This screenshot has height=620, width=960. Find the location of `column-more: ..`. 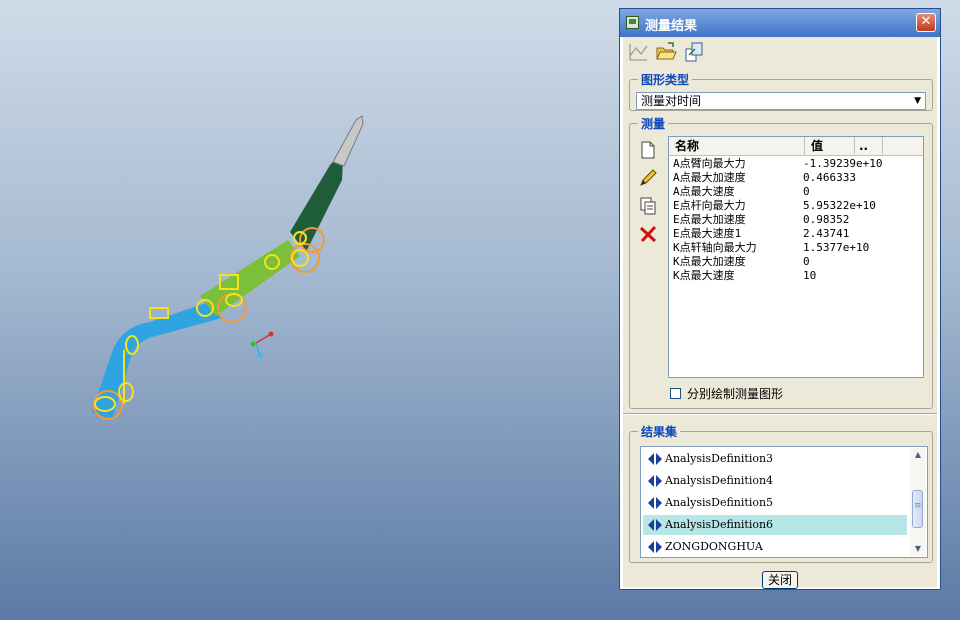

column-more: .. is located at coordinates (869, 146).